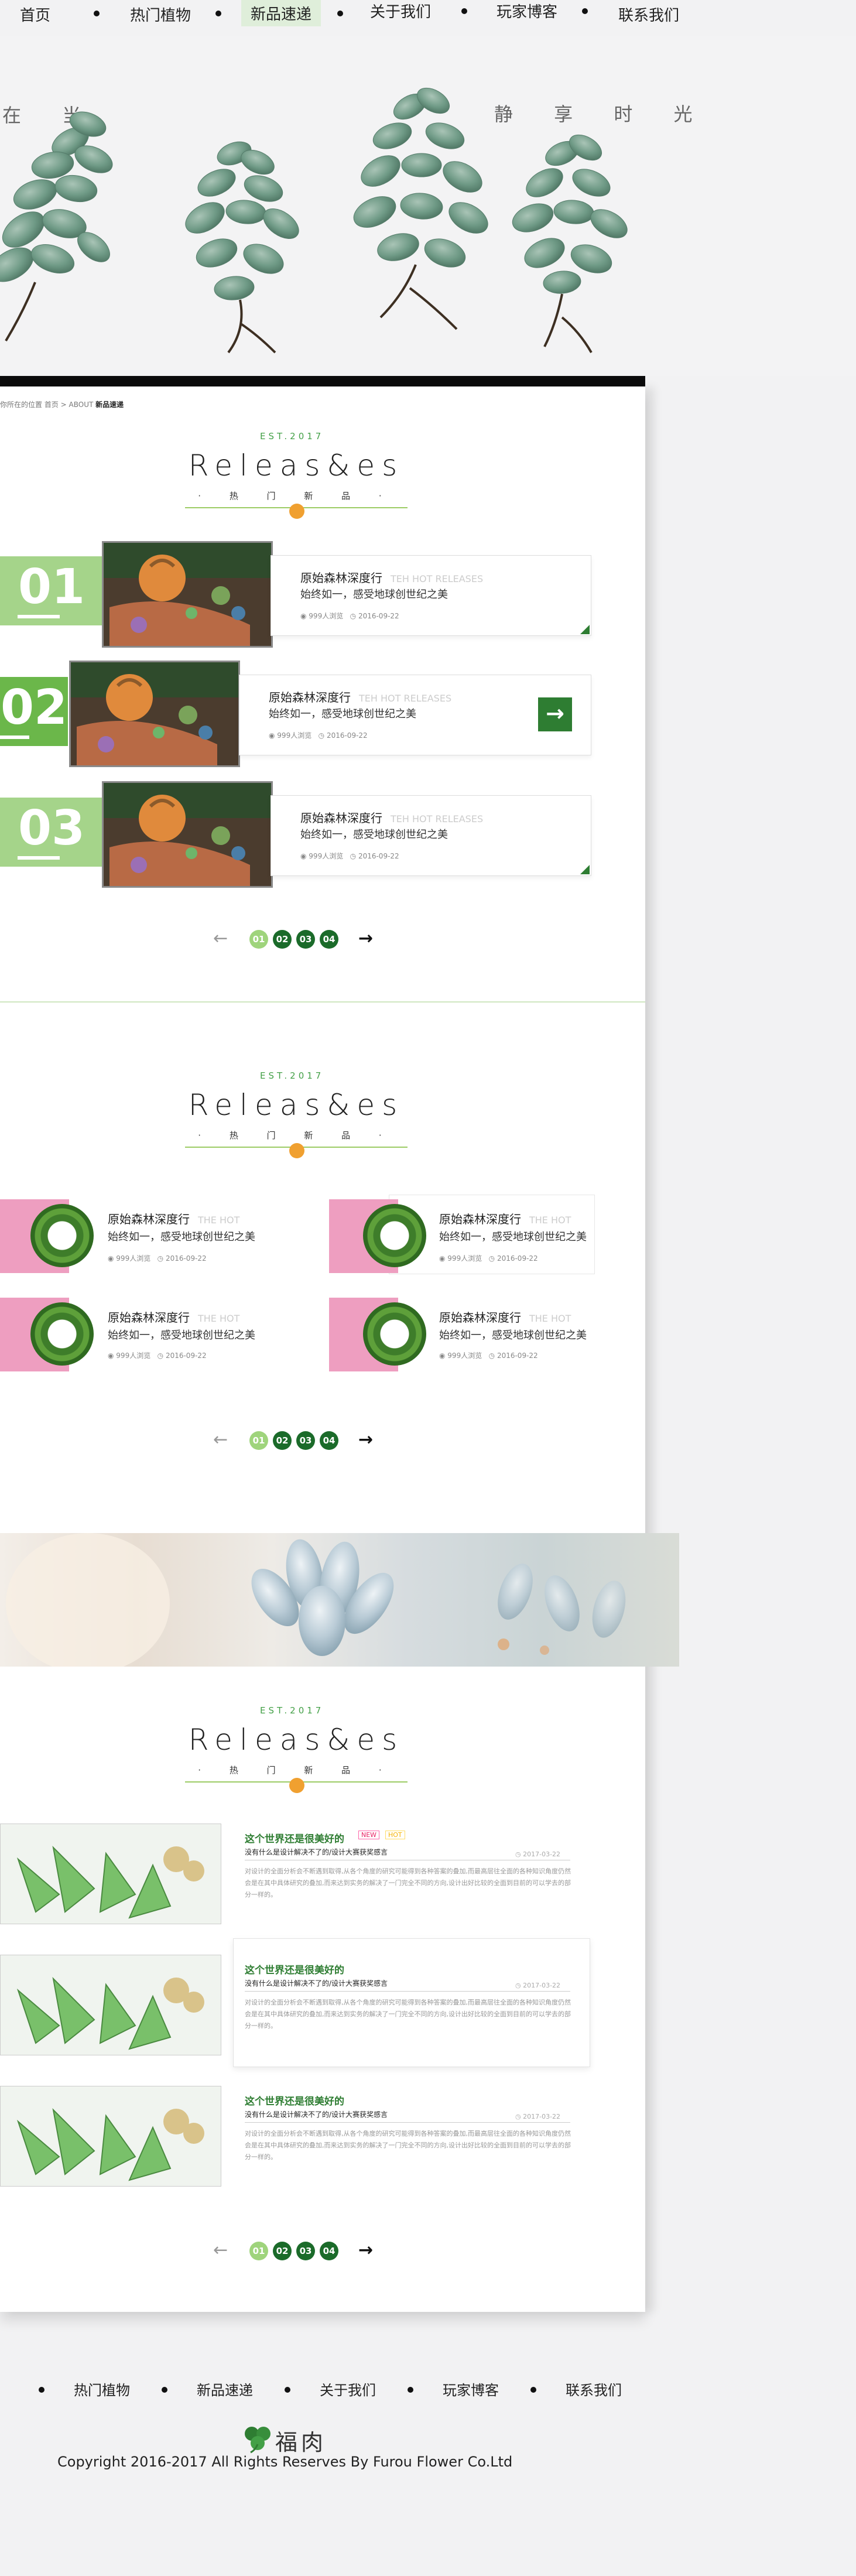 The width and height of the screenshot is (856, 2576). I want to click on new-badge: NEW, so click(369, 1835).